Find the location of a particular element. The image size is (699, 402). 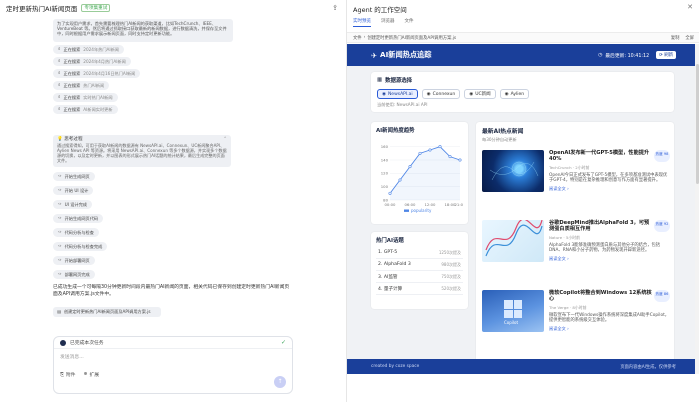

search-step: ⌕ 正在搜索 2024年4月热门AI新闻 is located at coordinates (92, 61).